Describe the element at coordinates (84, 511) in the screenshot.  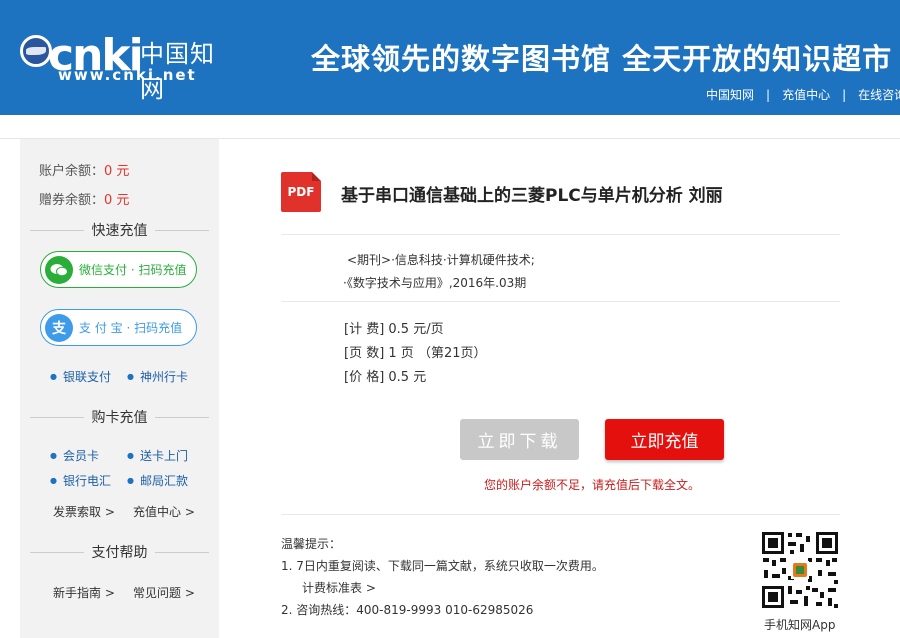
I see `invoice-link: 发票索取 >` at that location.